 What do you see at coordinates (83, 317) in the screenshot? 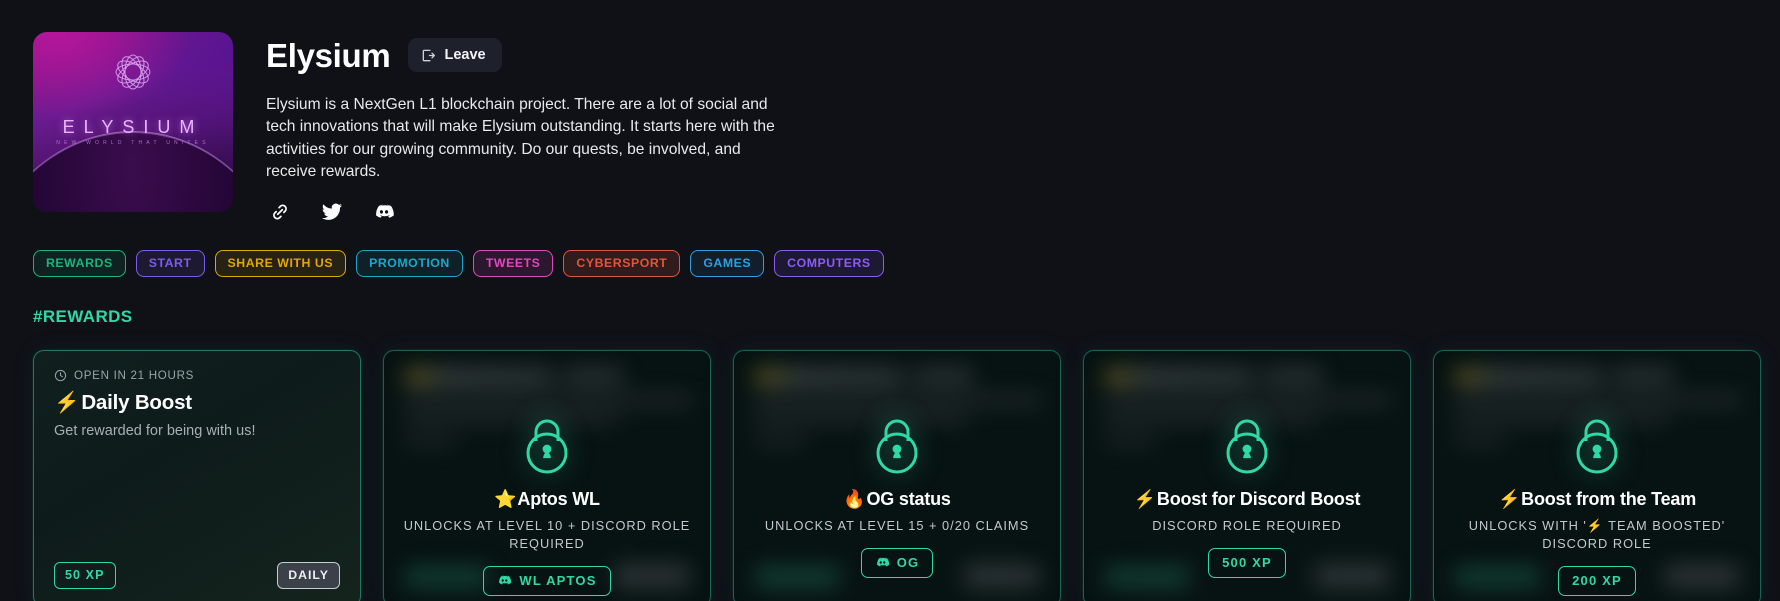
I see `section-title-rewards: #REWARDS` at bounding box center [83, 317].